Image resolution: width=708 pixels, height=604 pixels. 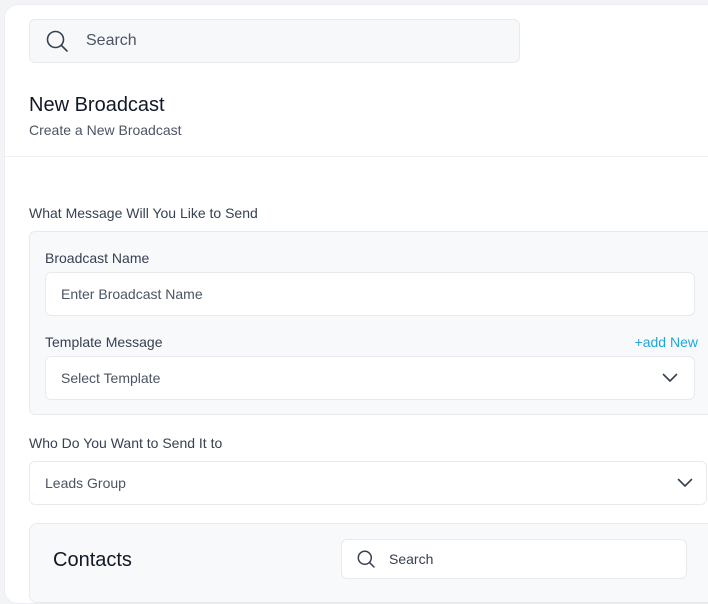 What do you see at coordinates (97, 258) in the screenshot?
I see `broadcast-name-label: Broadcast Name` at bounding box center [97, 258].